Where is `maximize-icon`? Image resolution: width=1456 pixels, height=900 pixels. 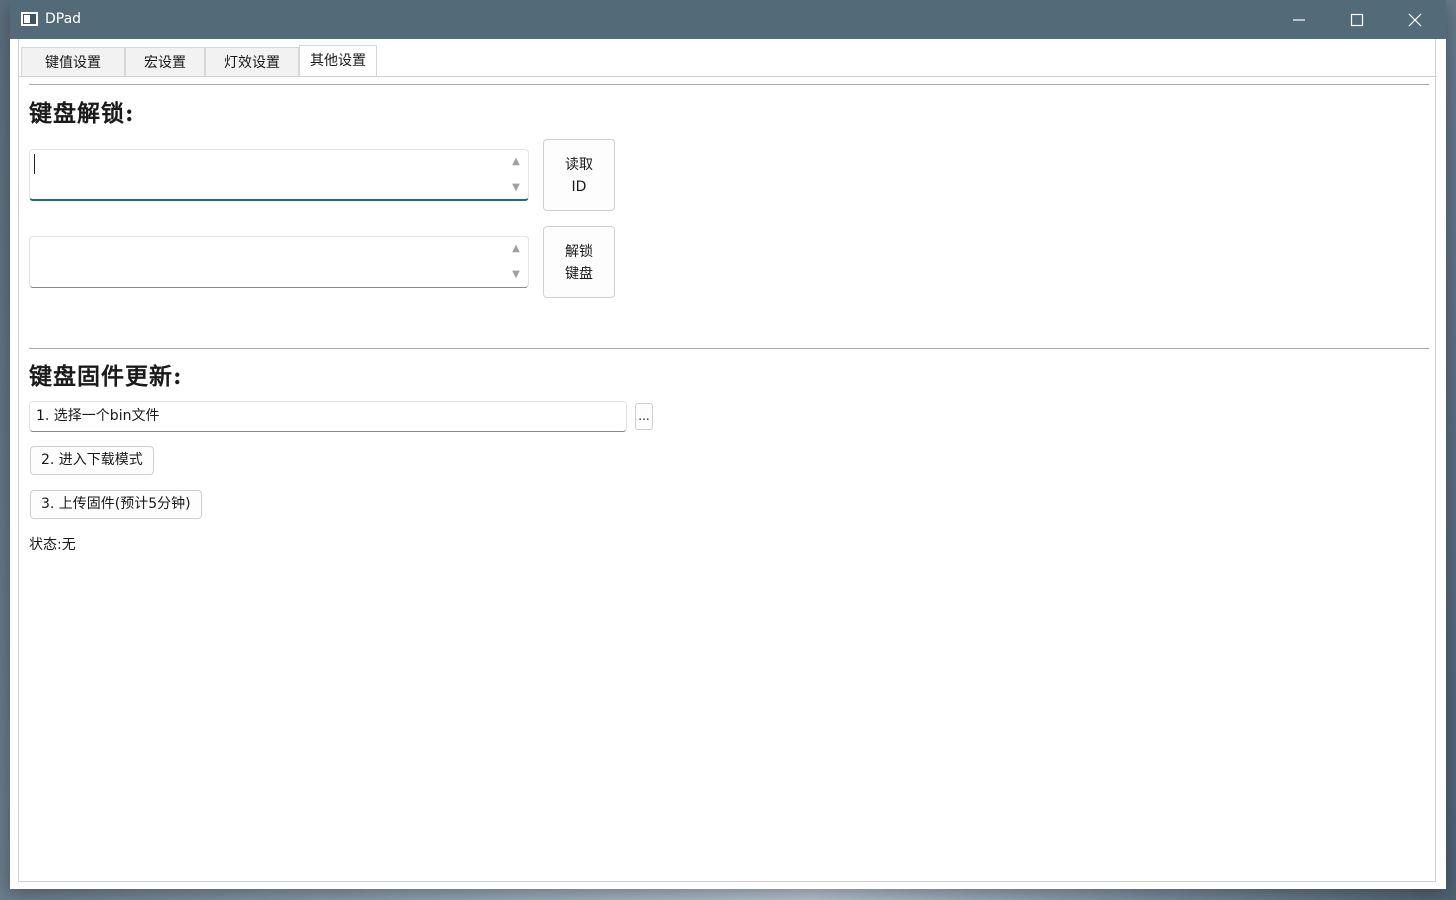
maximize-icon is located at coordinates (1357, 20).